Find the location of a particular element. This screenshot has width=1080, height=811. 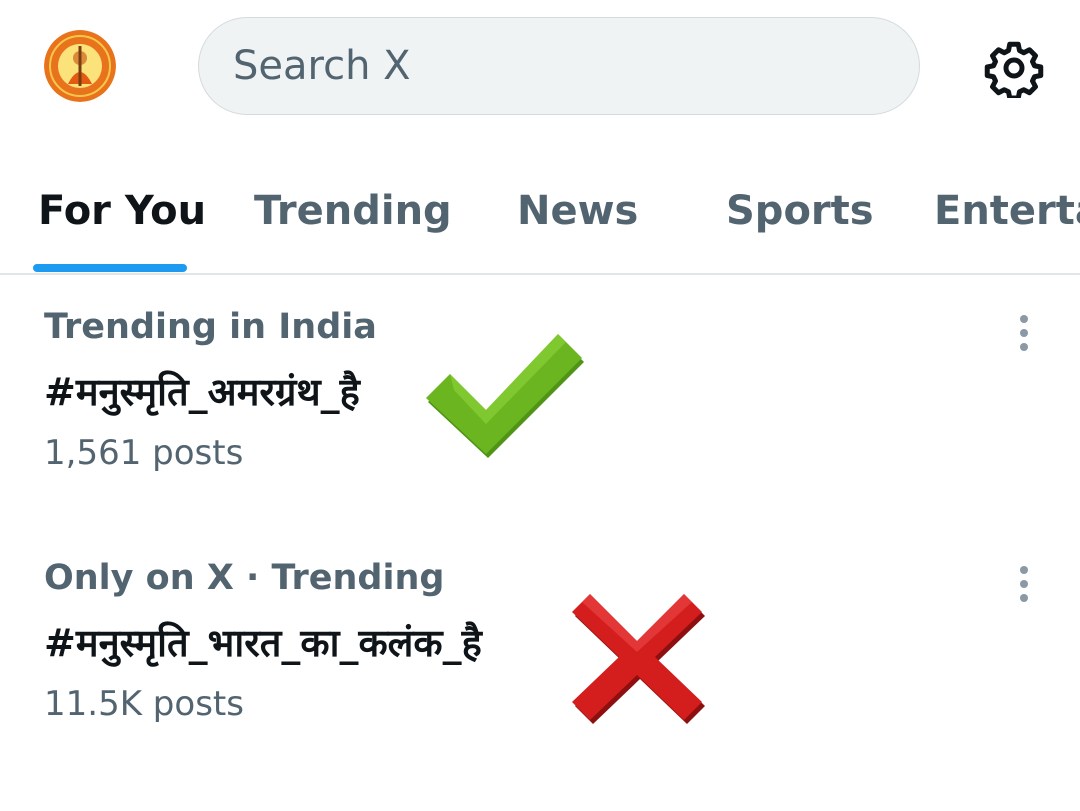

green-check-icon is located at coordinates (505, 396).